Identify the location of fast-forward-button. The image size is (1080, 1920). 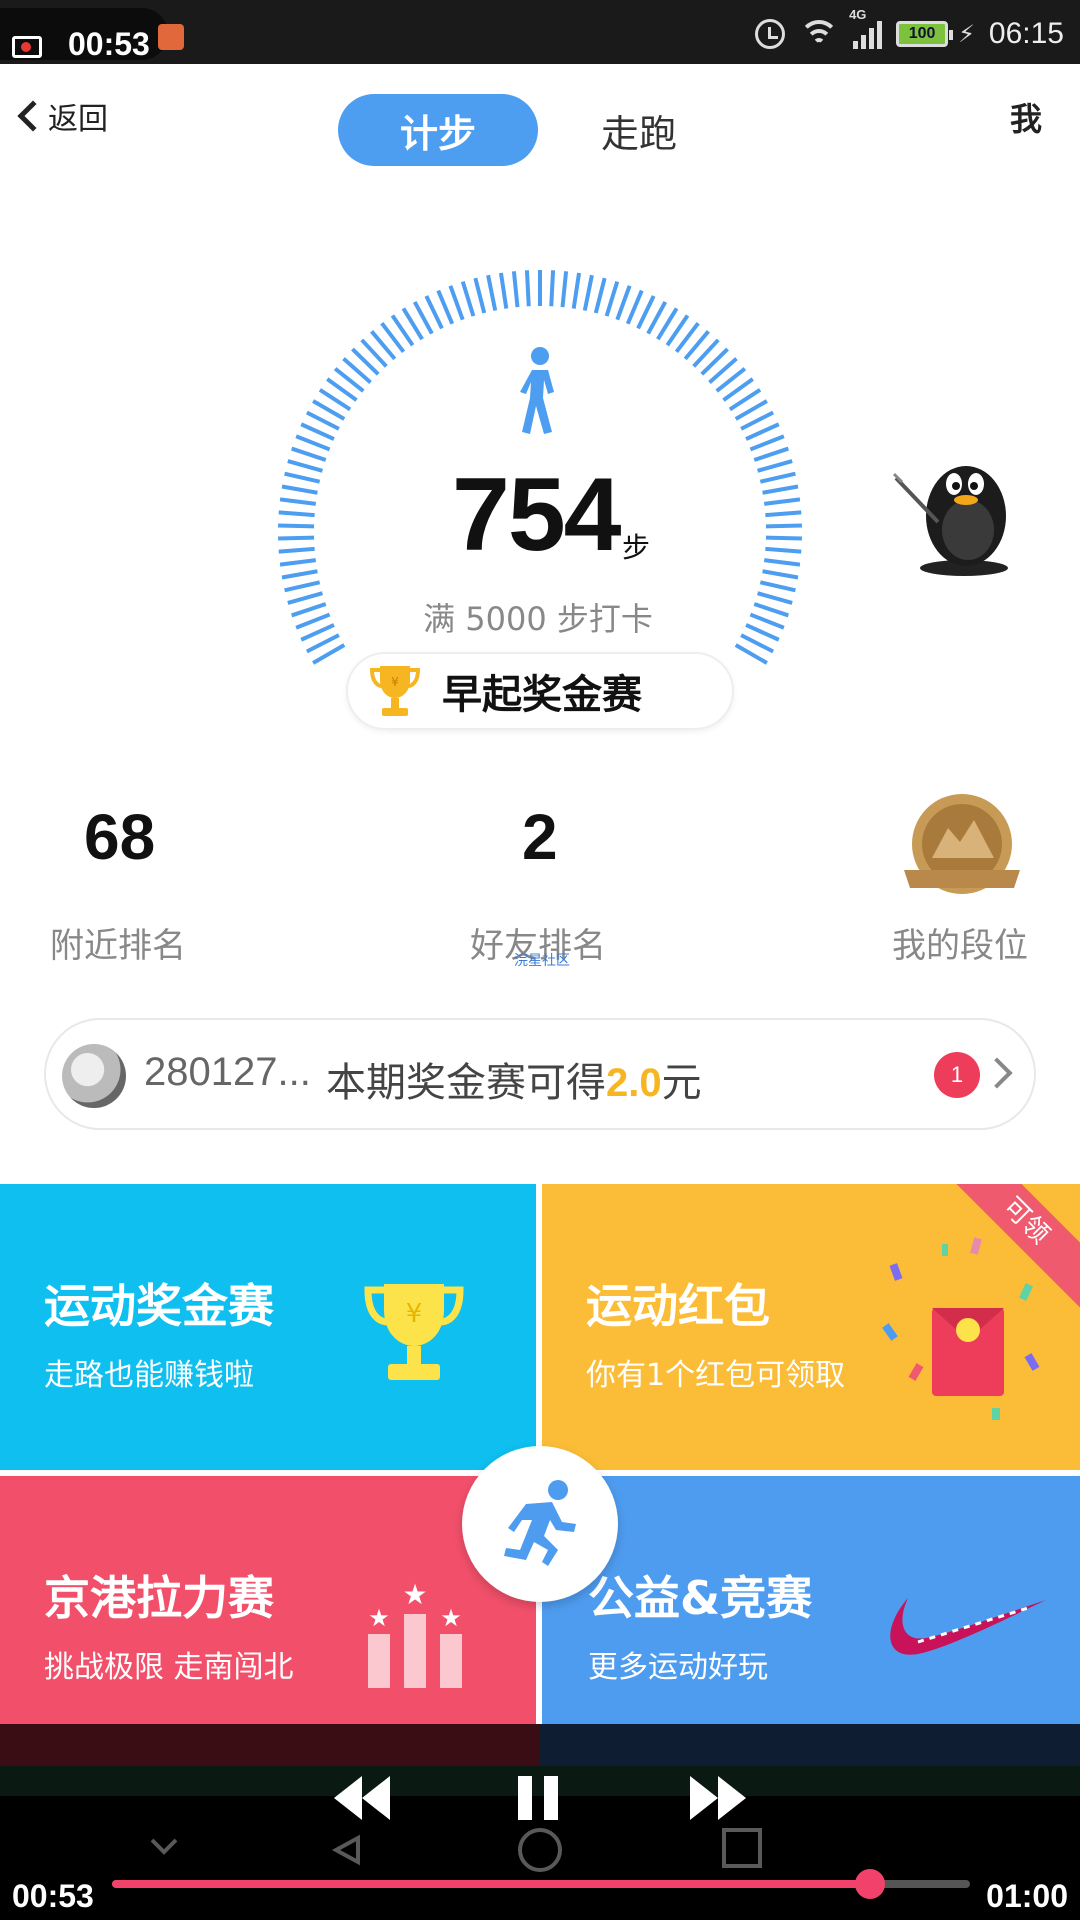
(718, 1798).